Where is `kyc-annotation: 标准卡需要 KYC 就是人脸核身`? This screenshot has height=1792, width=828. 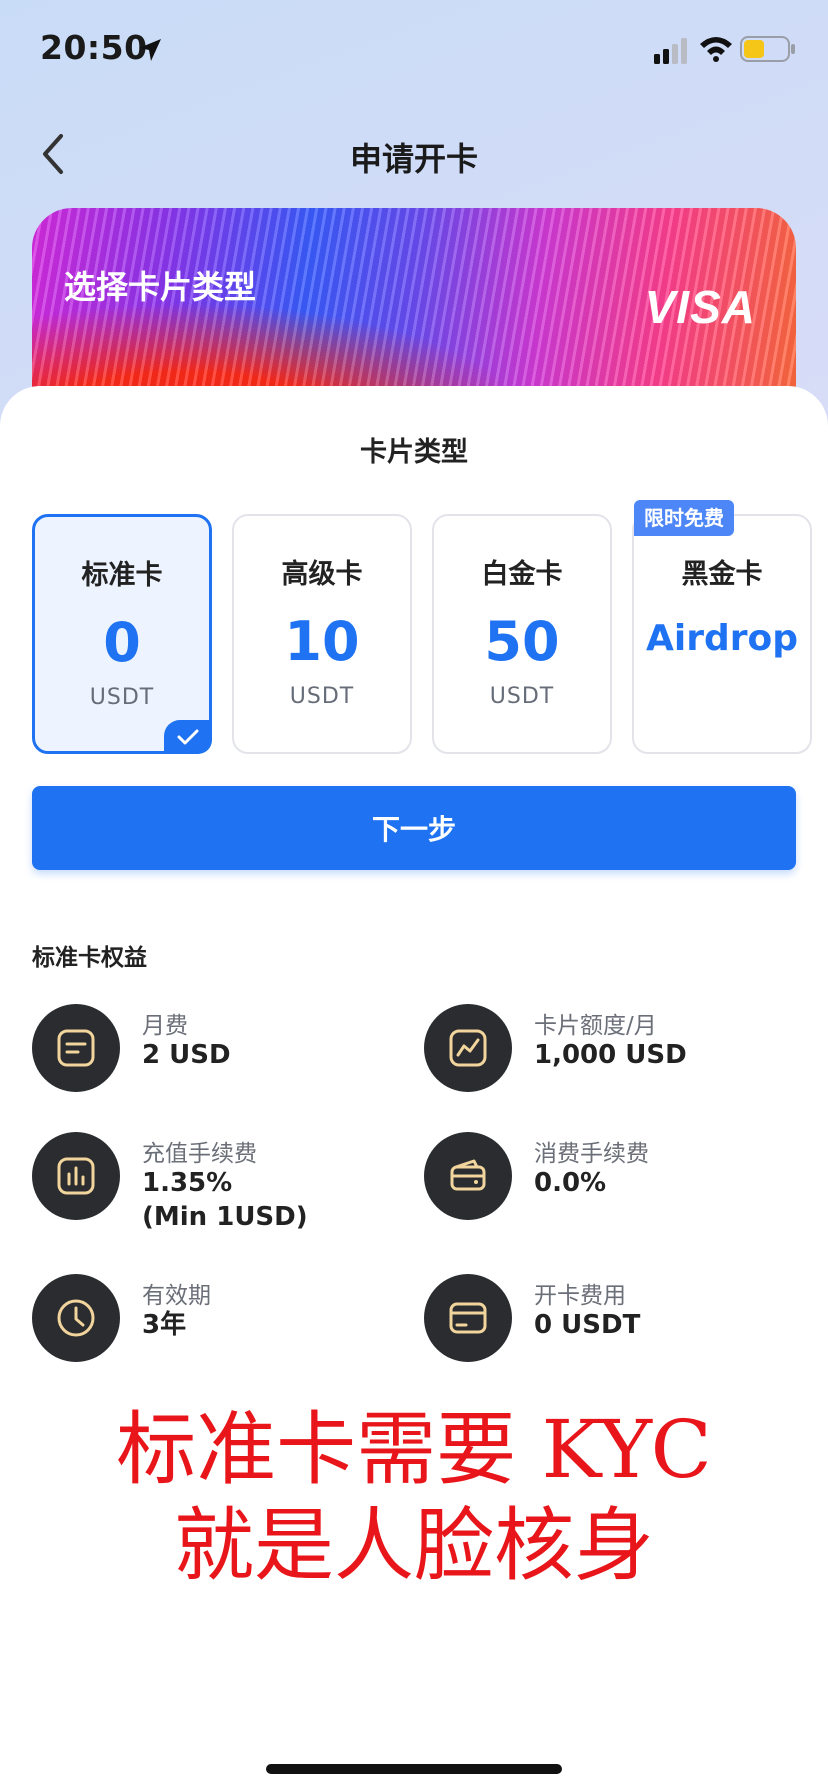
kyc-annotation: 标准卡需要 KYC 就是人脸核身 is located at coordinates (414, 1498).